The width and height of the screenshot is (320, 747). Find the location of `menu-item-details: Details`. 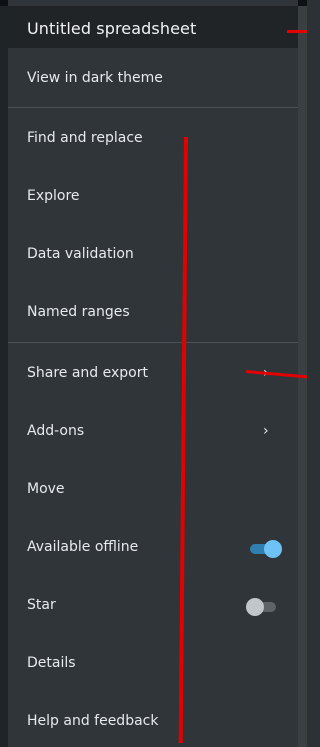

menu-item-details: Details is located at coordinates (153, 664).